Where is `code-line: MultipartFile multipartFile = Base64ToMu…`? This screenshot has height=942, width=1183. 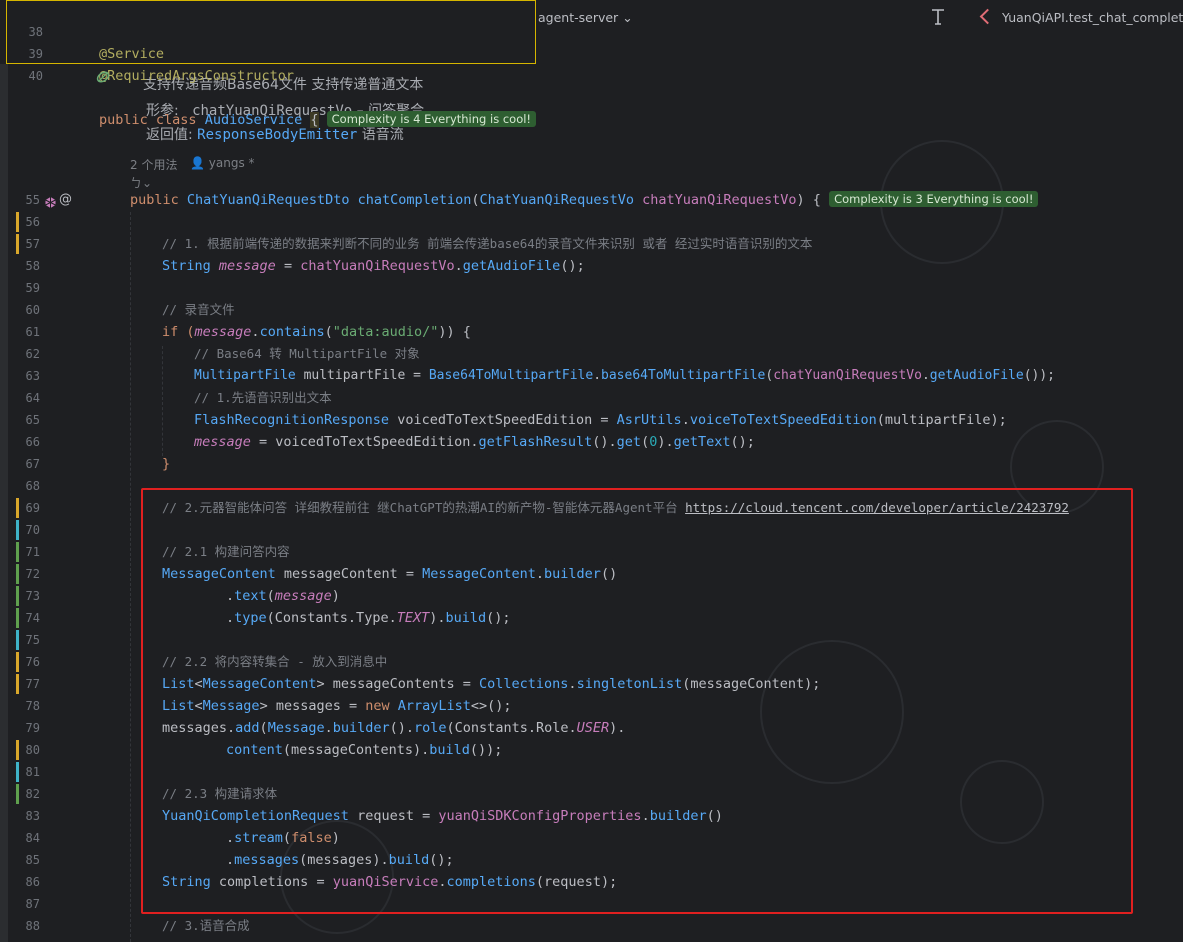
code-line: MultipartFile multipartFile = Base64ToMu… is located at coordinates (624, 375).